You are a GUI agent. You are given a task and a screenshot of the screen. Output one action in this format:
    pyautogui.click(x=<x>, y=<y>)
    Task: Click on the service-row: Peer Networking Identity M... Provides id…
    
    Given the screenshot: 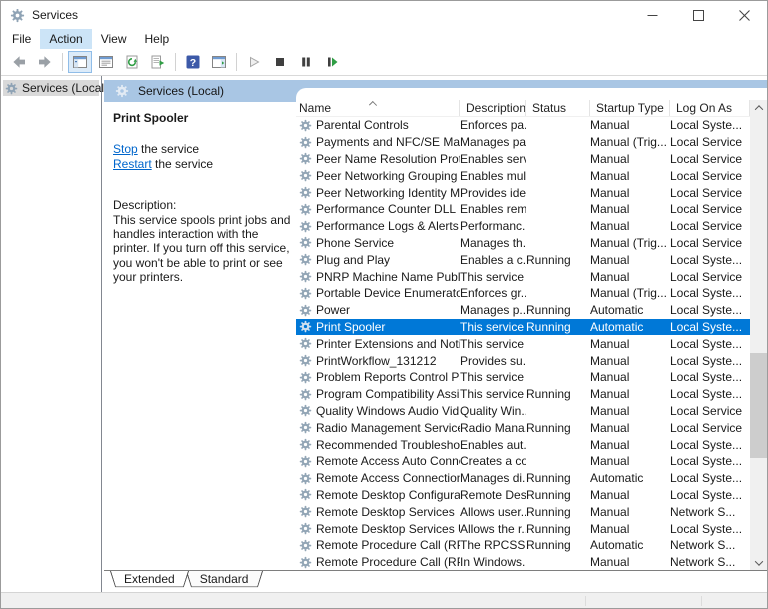 What is the action you would take?
    pyautogui.click(x=523, y=192)
    